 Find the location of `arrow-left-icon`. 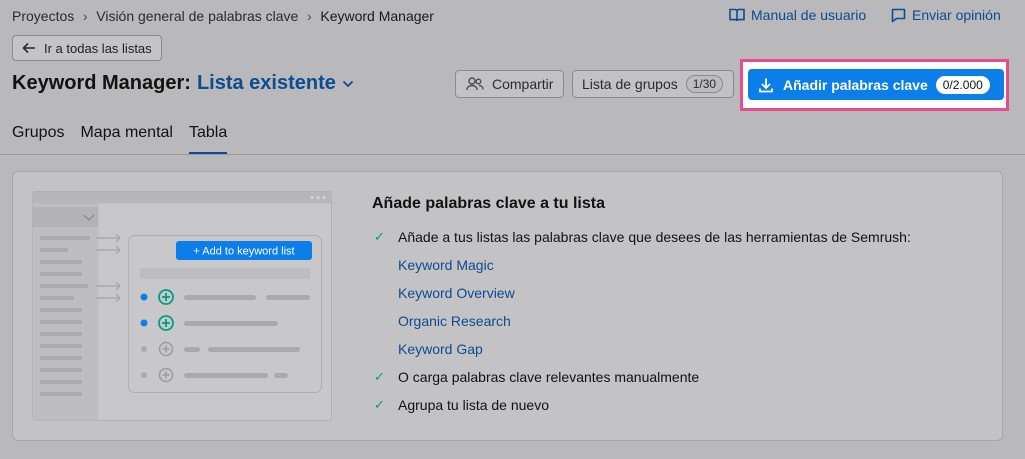

arrow-left-icon is located at coordinates (28, 48).